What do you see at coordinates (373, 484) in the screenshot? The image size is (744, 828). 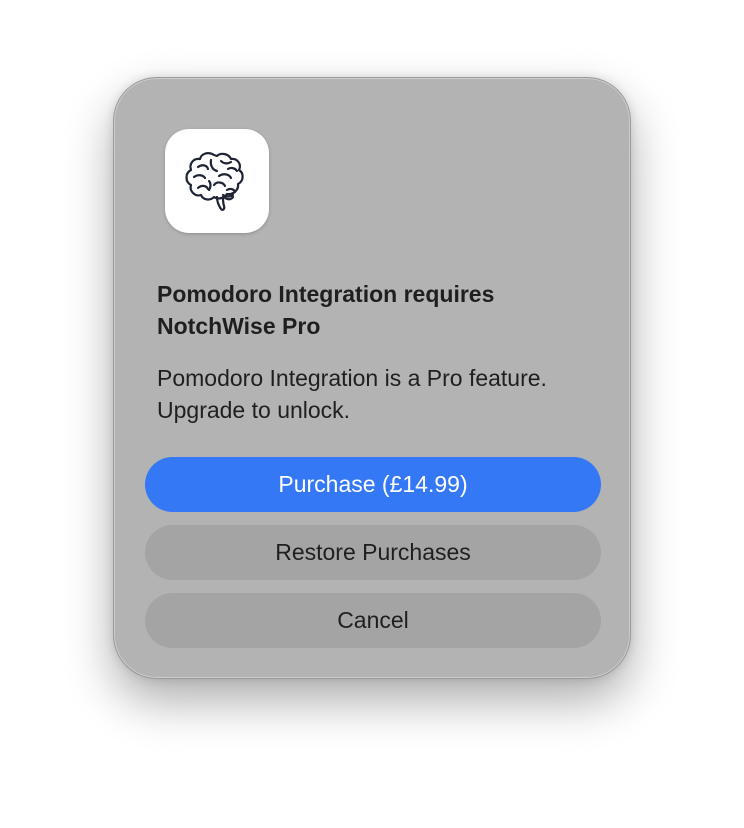 I see `purchase-button: Purchase (£14.99)` at bounding box center [373, 484].